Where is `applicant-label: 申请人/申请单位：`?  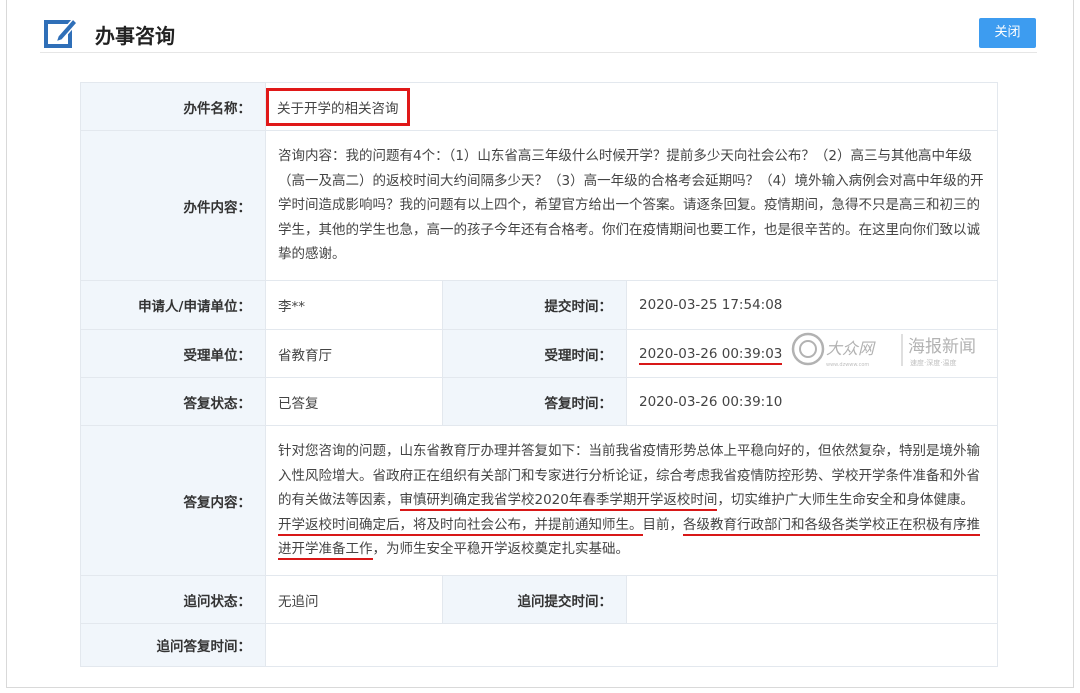
applicant-label: 申请人/申请单位： is located at coordinates (173, 305).